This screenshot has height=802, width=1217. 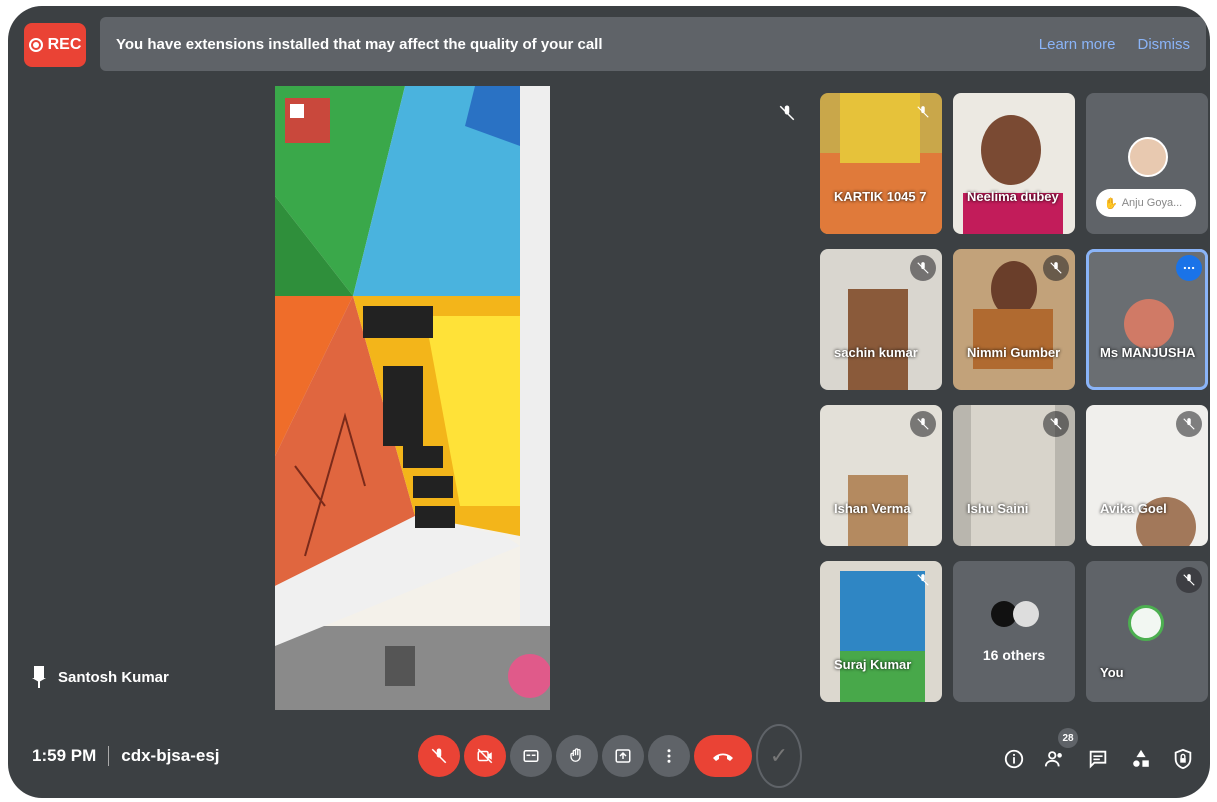 I want to click on participant-name: You, so click(x=1112, y=672).